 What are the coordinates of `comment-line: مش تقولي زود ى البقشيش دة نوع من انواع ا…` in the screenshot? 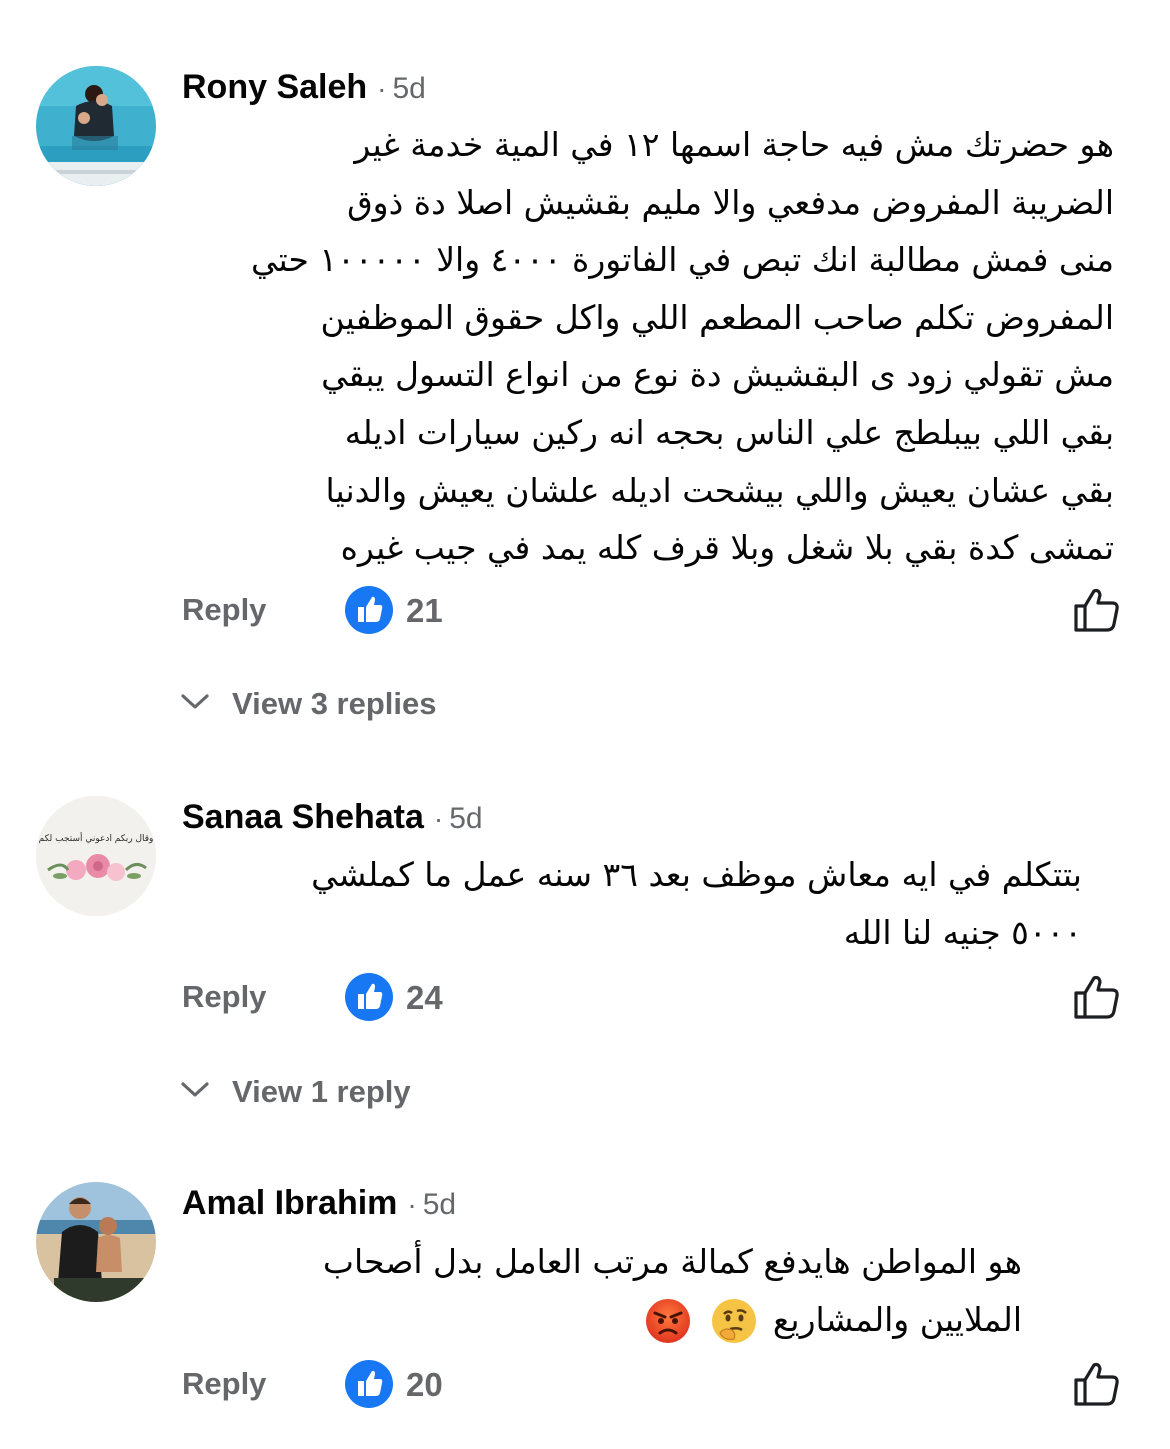 It's located at (717, 375).